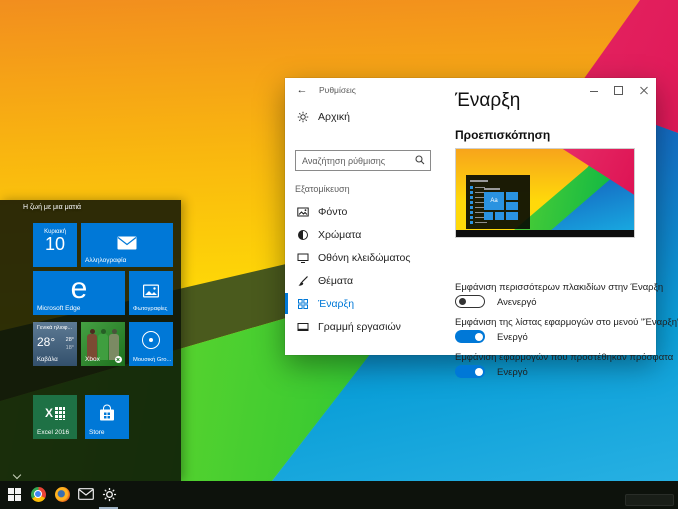 The image size is (678, 509). What do you see at coordinates (97, 432) in the screenshot?
I see `tile-label: Store` at bounding box center [97, 432].